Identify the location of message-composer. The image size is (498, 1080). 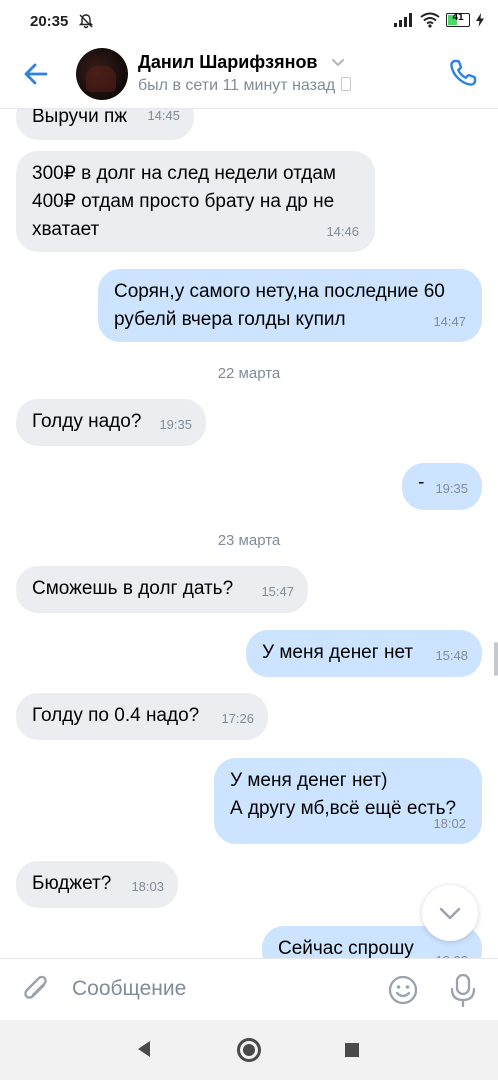
(249, 989).